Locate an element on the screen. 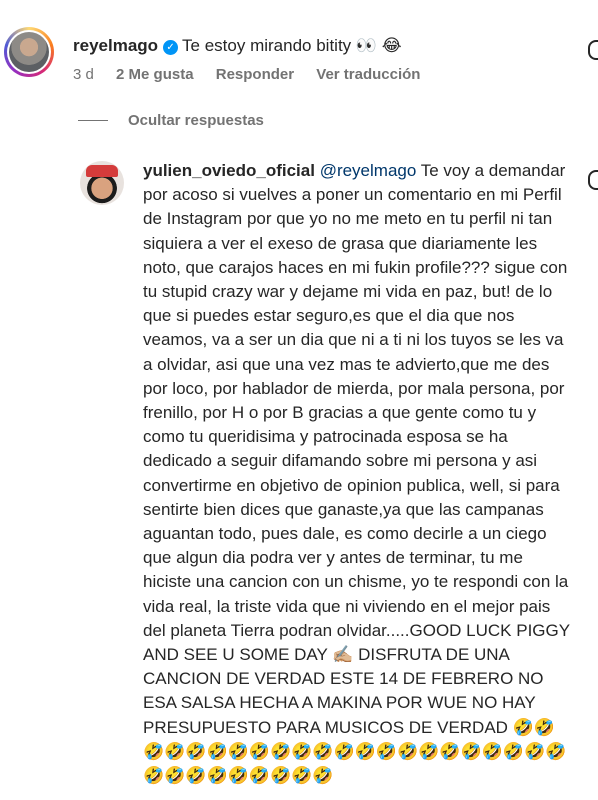  comment-meta: 3 d 2 Me gusta Responder Ver traducción is located at coordinates (255, 74).